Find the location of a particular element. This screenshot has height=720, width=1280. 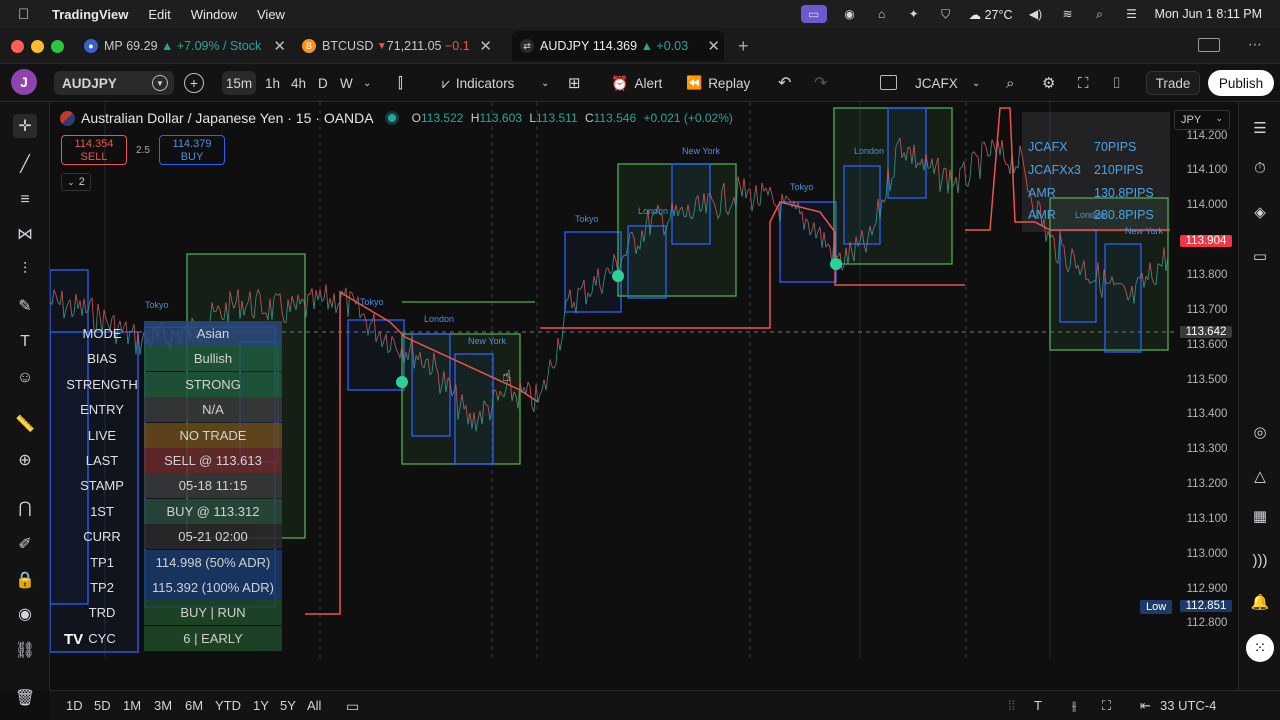

go-to-date-icon: ▭ is located at coordinates (352, 706).